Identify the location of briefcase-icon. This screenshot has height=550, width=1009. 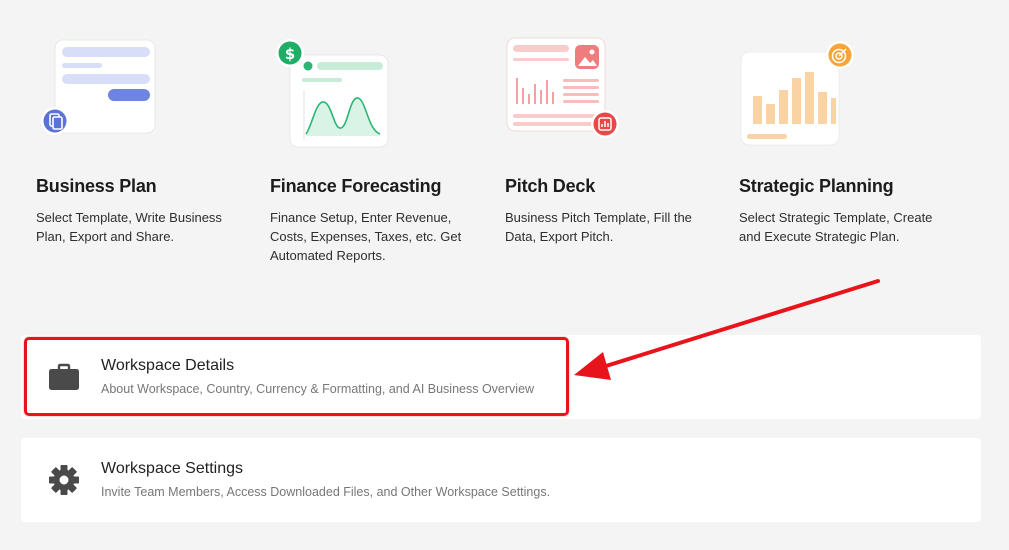
(64, 376).